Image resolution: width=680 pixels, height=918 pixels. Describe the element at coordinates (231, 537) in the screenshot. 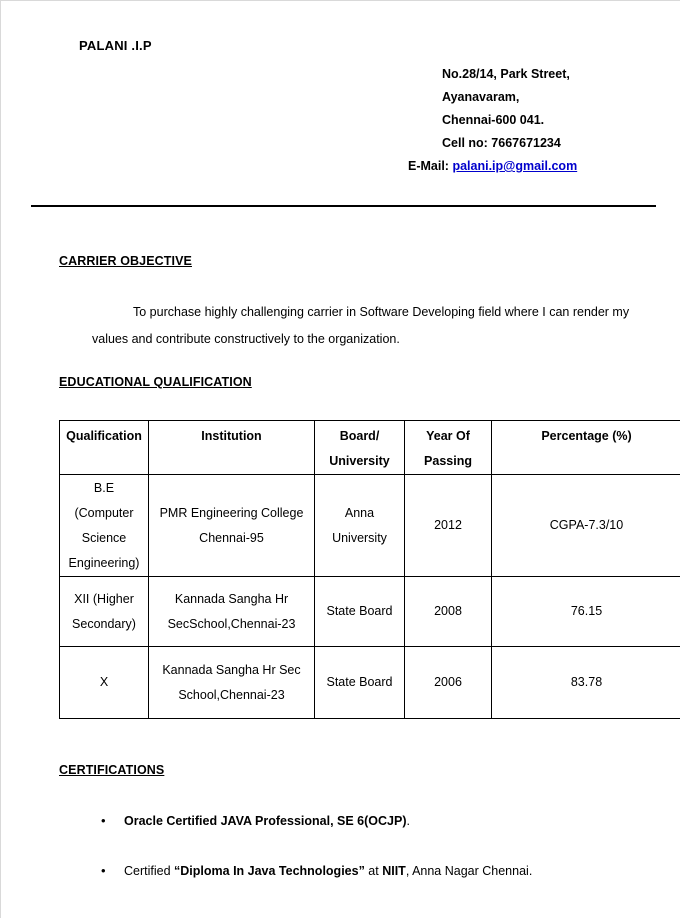

I see `cell-line: Chennai-95` at that location.